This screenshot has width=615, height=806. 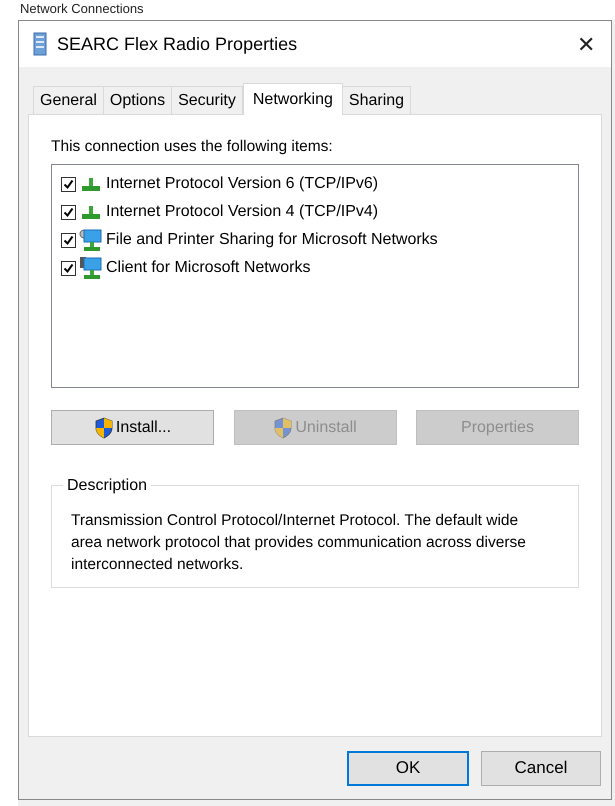 I want to click on network-adapter-icon, so click(x=40, y=44).